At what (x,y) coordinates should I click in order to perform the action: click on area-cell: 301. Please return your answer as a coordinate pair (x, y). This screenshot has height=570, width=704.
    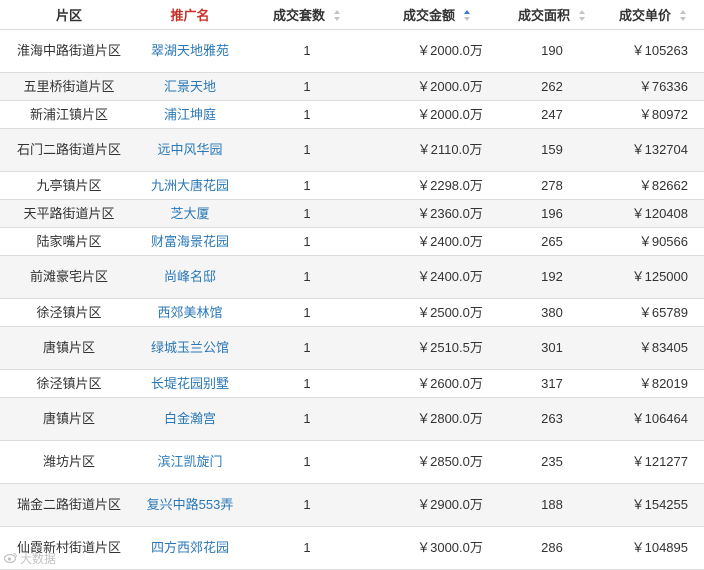
    Looking at the image, I should click on (552, 348).